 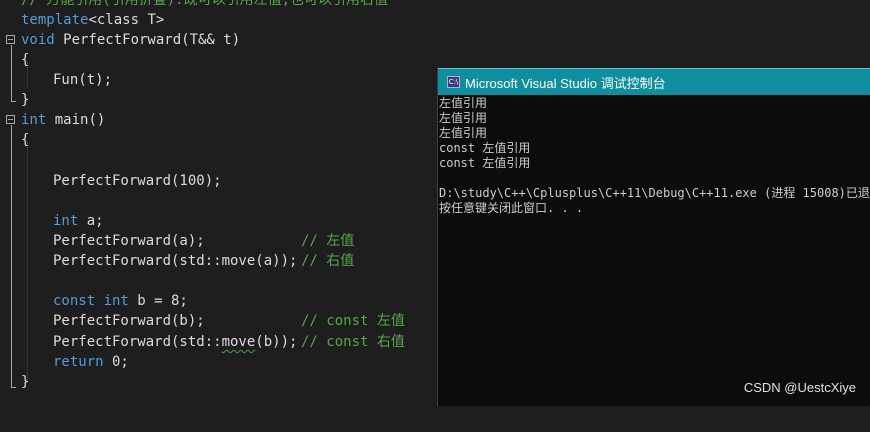 I want to click on code-line: const int b = 8;, so click(x=94, y=301).